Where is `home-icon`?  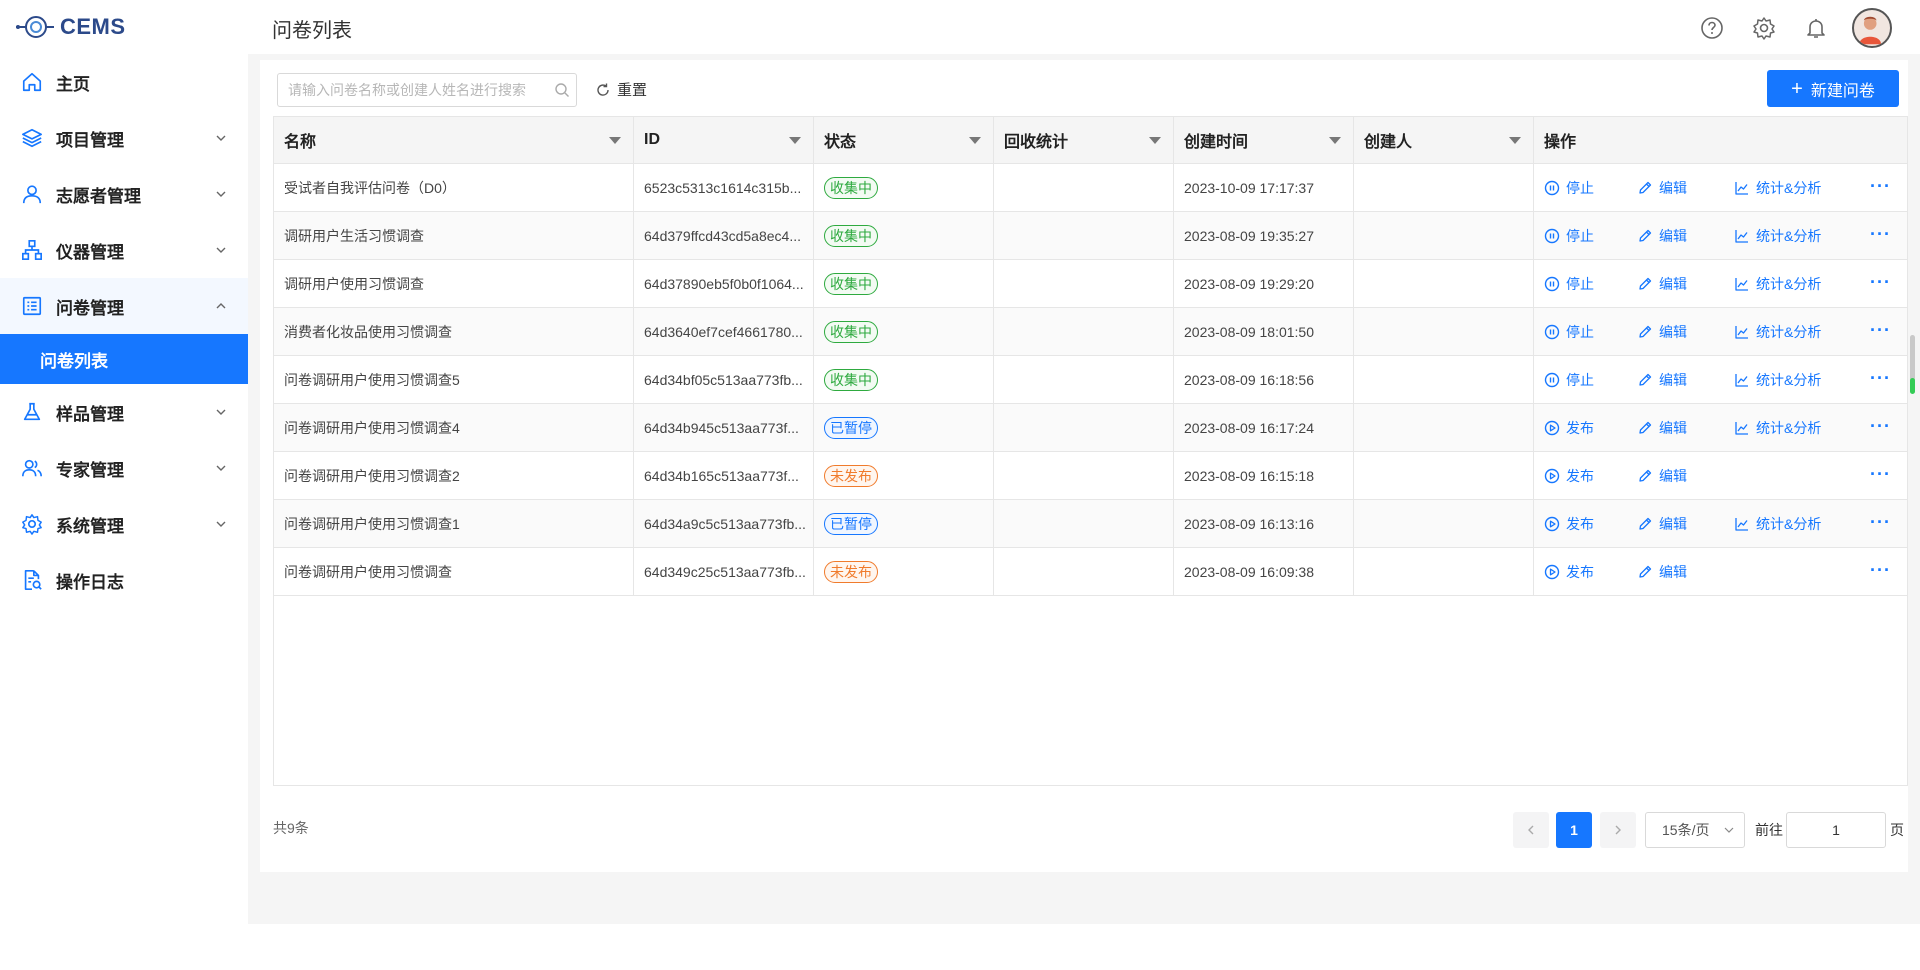 home-icon is located at coordinates (32, 82).